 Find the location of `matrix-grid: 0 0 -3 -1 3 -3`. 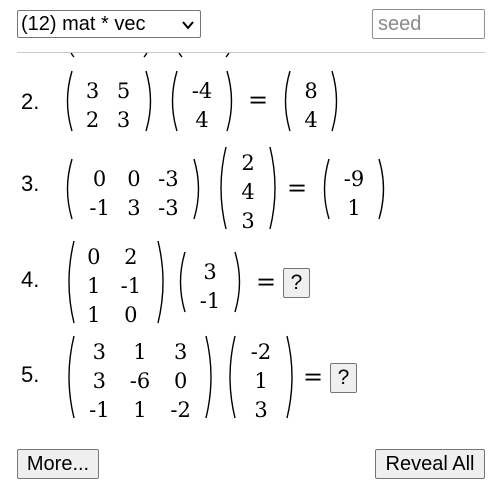

matrix-grid: 0 0 -3 -1 3 -3 is located at coordinates (134, 193).